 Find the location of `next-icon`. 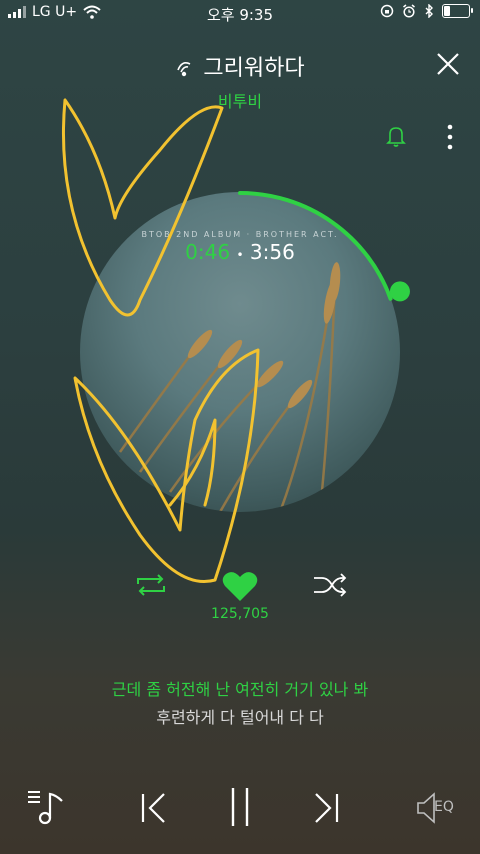

next-icon is located at coordinates (326, 808).